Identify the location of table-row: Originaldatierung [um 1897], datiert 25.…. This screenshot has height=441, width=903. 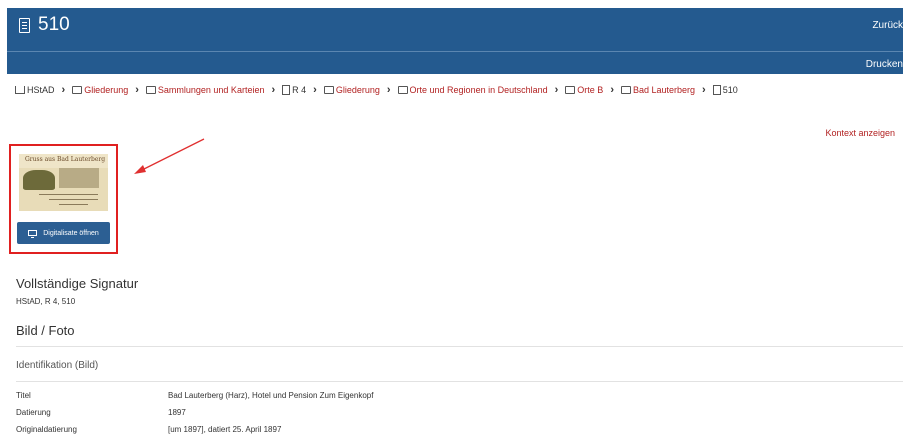
(148, 429).